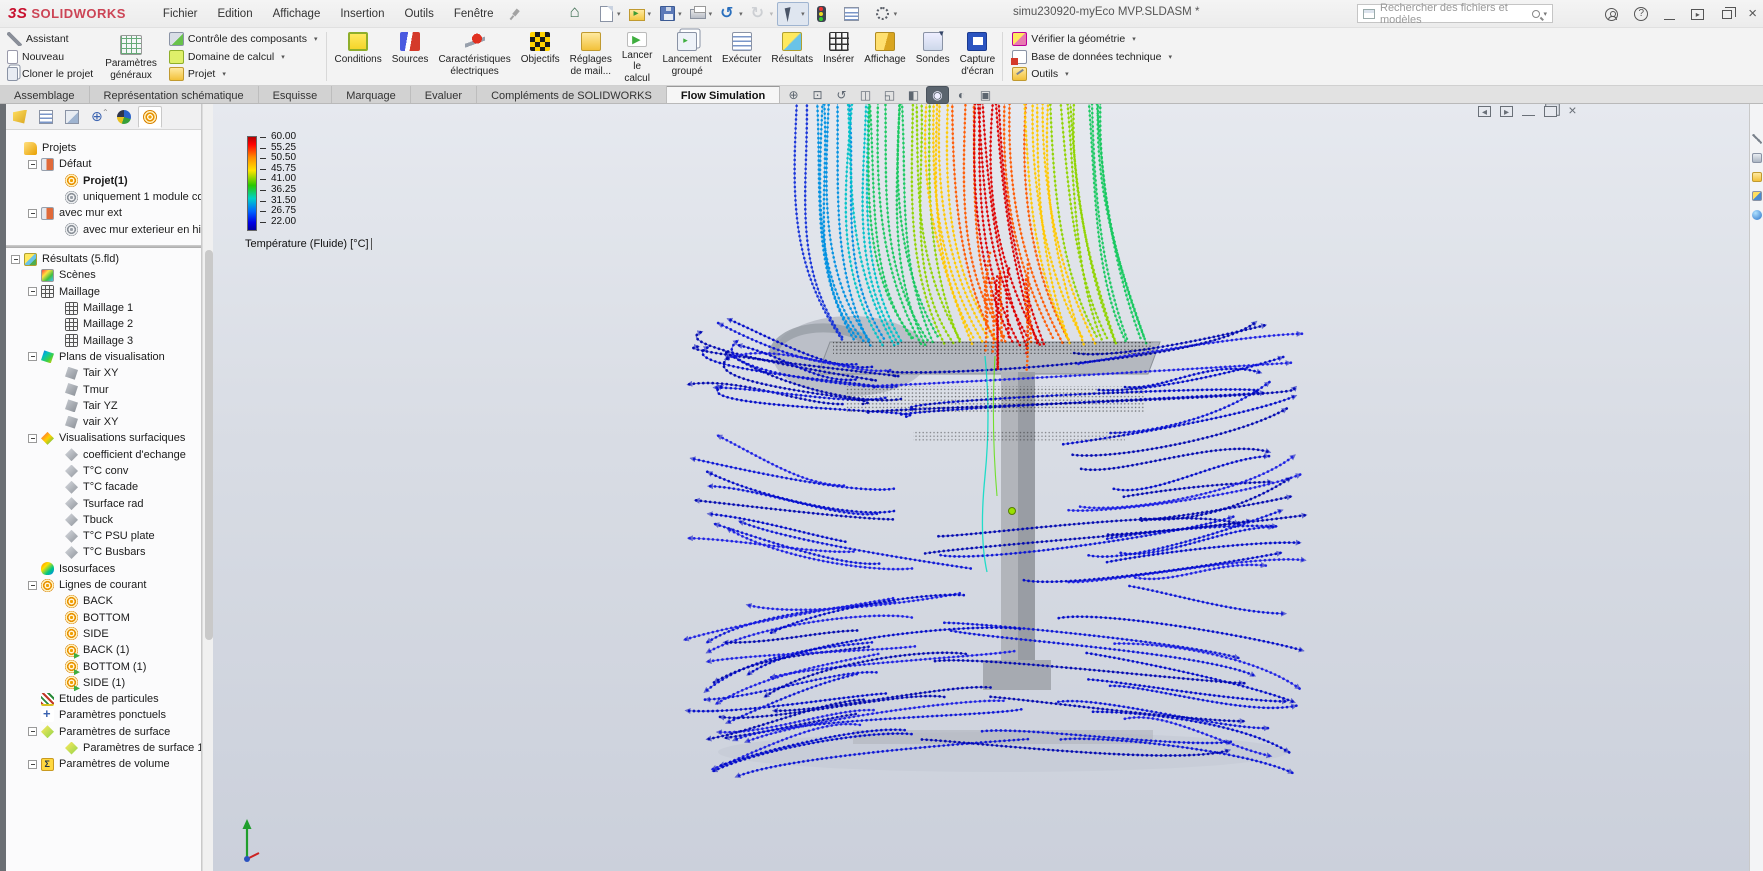  What do you see at coordinates (410, 56) in the screenshot?
I see `ribbon-big-button: Sources` at bounding box center [410, 56].